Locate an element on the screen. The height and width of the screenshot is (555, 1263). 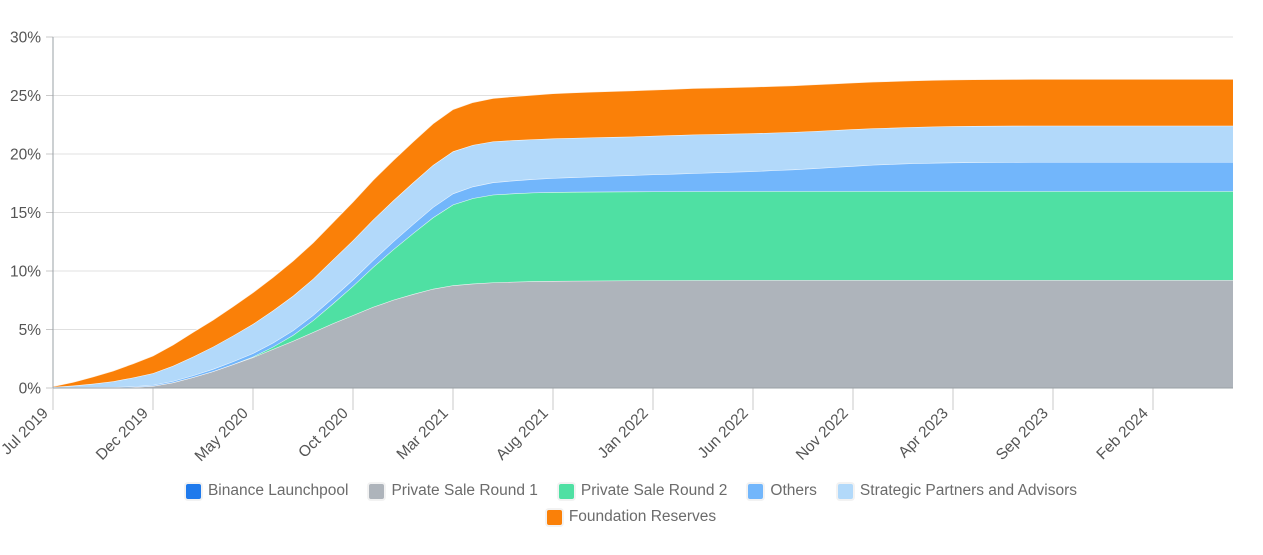
legend-item: Private Sale Round 1 is located at coordinates (453, 491).